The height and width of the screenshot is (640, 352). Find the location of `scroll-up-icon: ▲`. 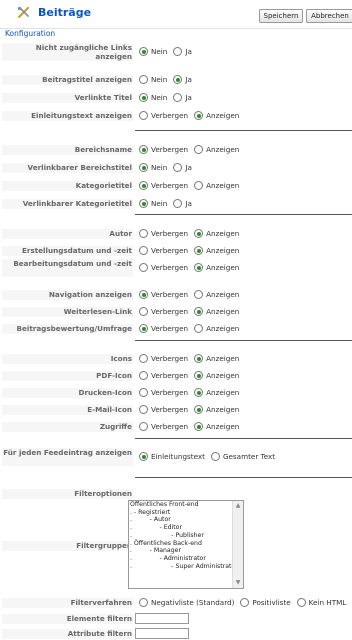

scroll-up-icon: ▲ is located at coordinates (238, 506).